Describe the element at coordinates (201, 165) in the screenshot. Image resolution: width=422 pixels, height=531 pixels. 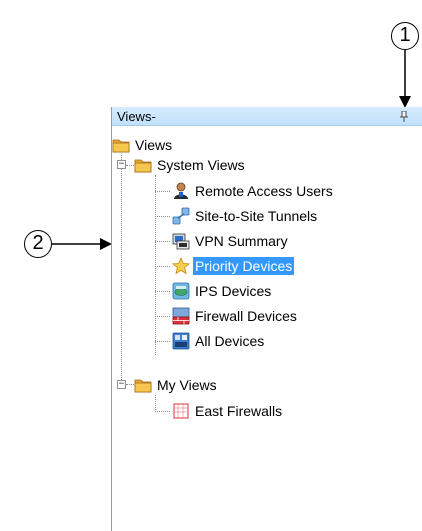
I see `tree-node-label: System Views` at that location.